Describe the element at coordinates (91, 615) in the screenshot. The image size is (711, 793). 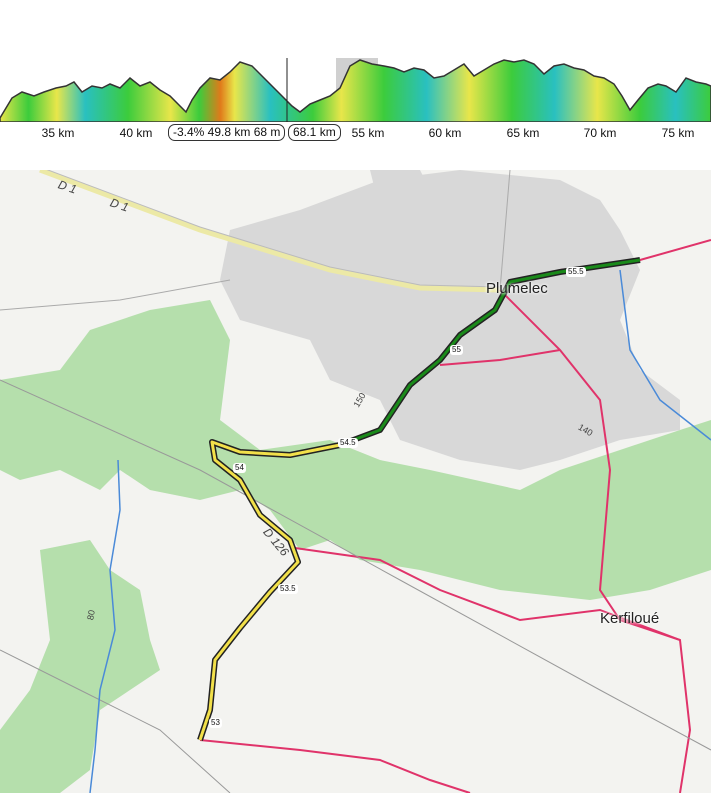
I see `contour-label-80: 80` at that location.